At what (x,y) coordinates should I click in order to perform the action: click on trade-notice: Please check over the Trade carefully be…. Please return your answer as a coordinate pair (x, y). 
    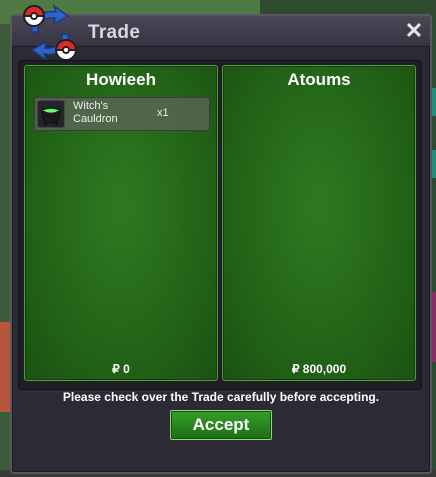
    Looking at the image, I should click on (221, 397).